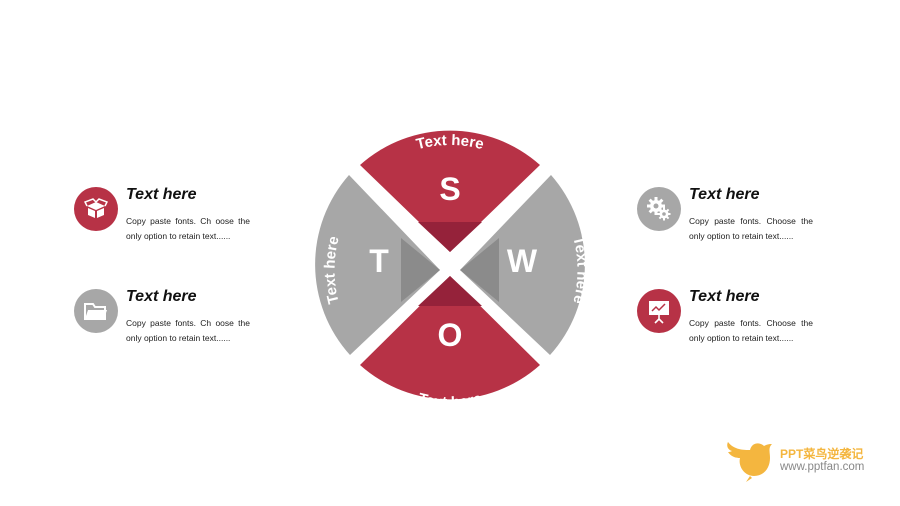 This screenshot has height=506, width=900. I want to click on brand-logo: PPT菜鸟逆袭记 www.pptfan.com, so click(809, 460).